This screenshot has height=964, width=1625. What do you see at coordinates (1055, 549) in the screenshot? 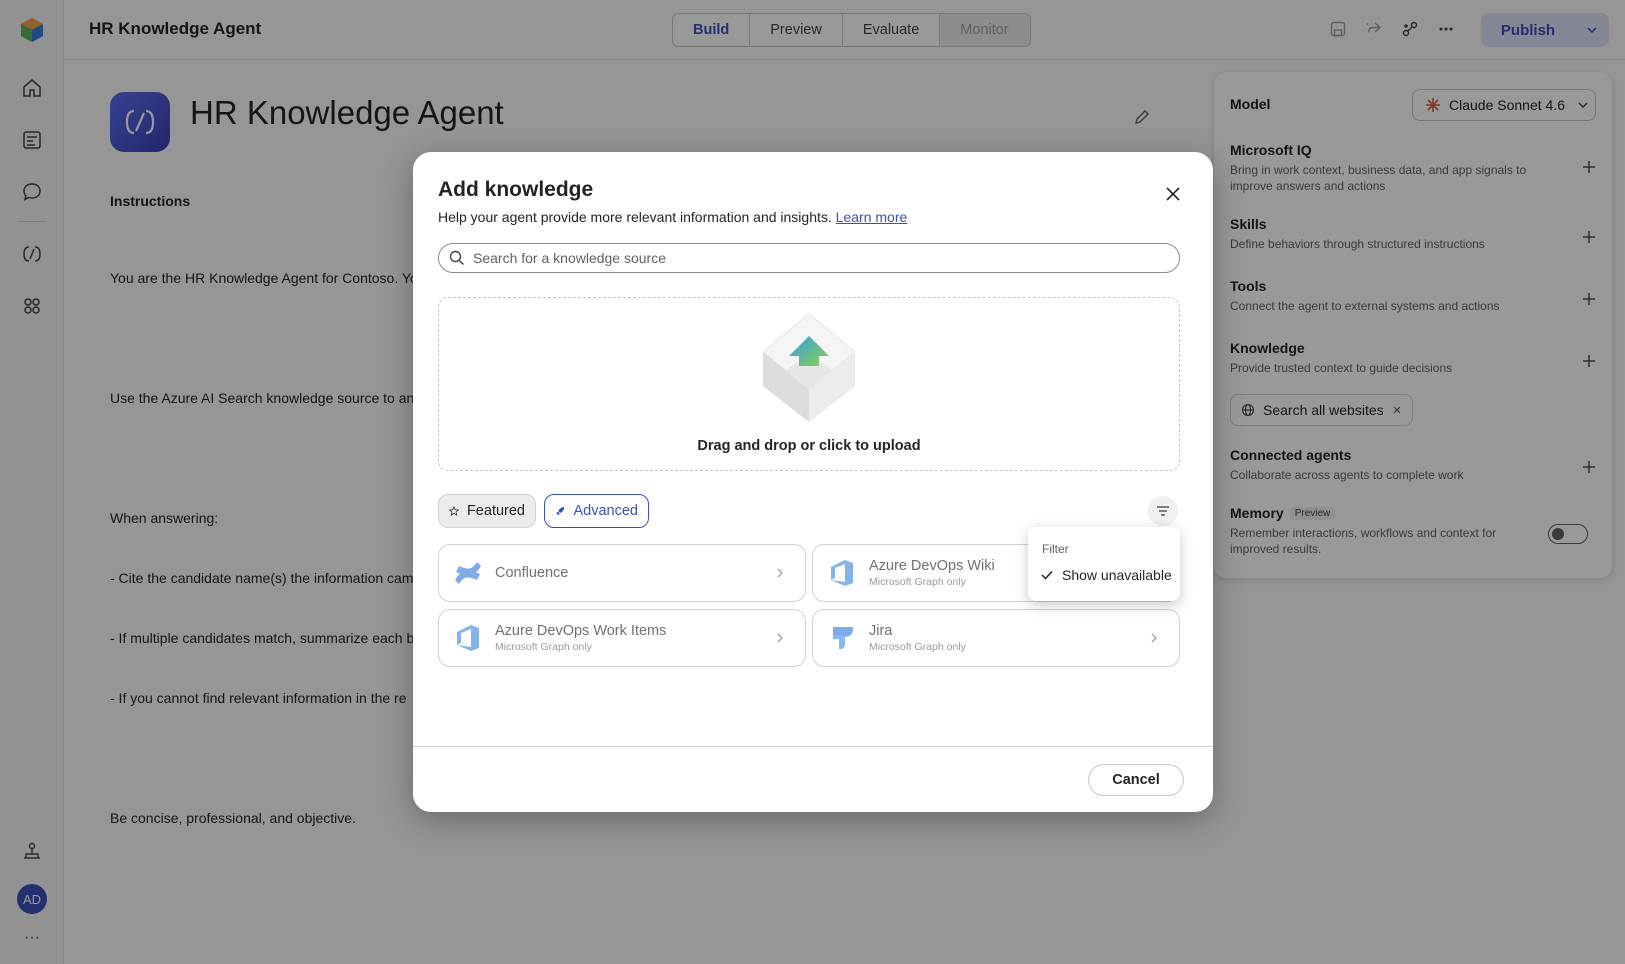
I see `filter-heading: Filter` at bounding box center [1055, 549].